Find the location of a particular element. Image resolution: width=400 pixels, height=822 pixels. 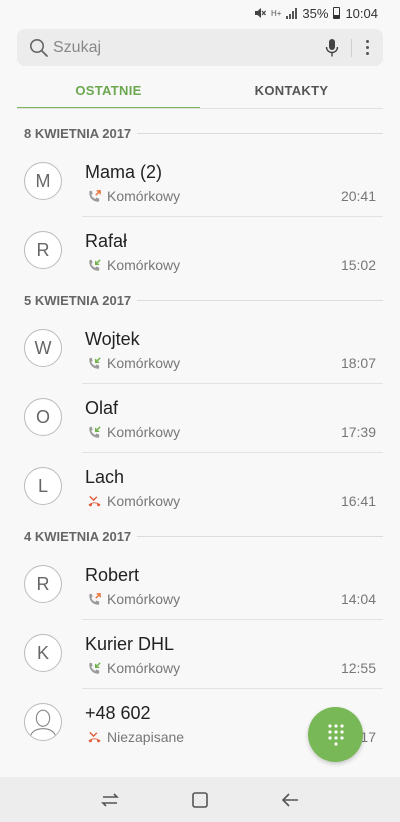

tab-bar: OSTATNIE KONTAKTY is located at coordinates (200, 90).